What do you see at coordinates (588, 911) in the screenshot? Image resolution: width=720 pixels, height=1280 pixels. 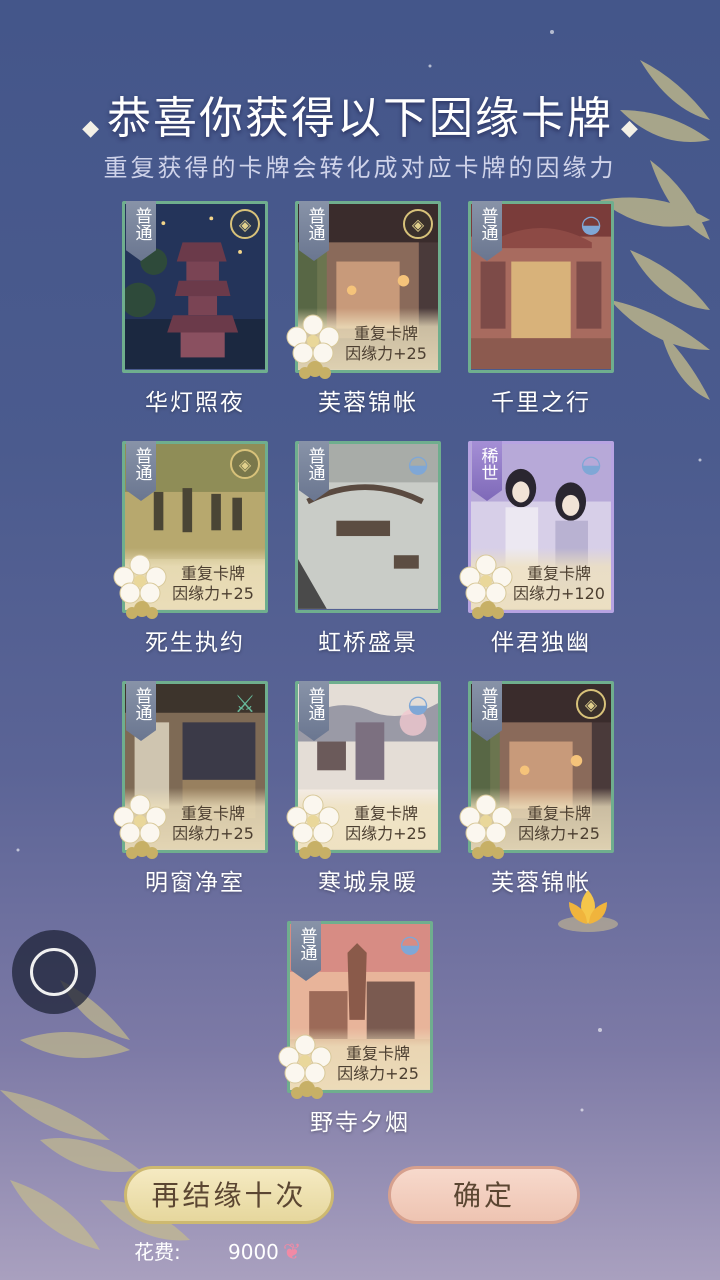 I see `lotus-lantern-icon` at bounding box center [588, 911].